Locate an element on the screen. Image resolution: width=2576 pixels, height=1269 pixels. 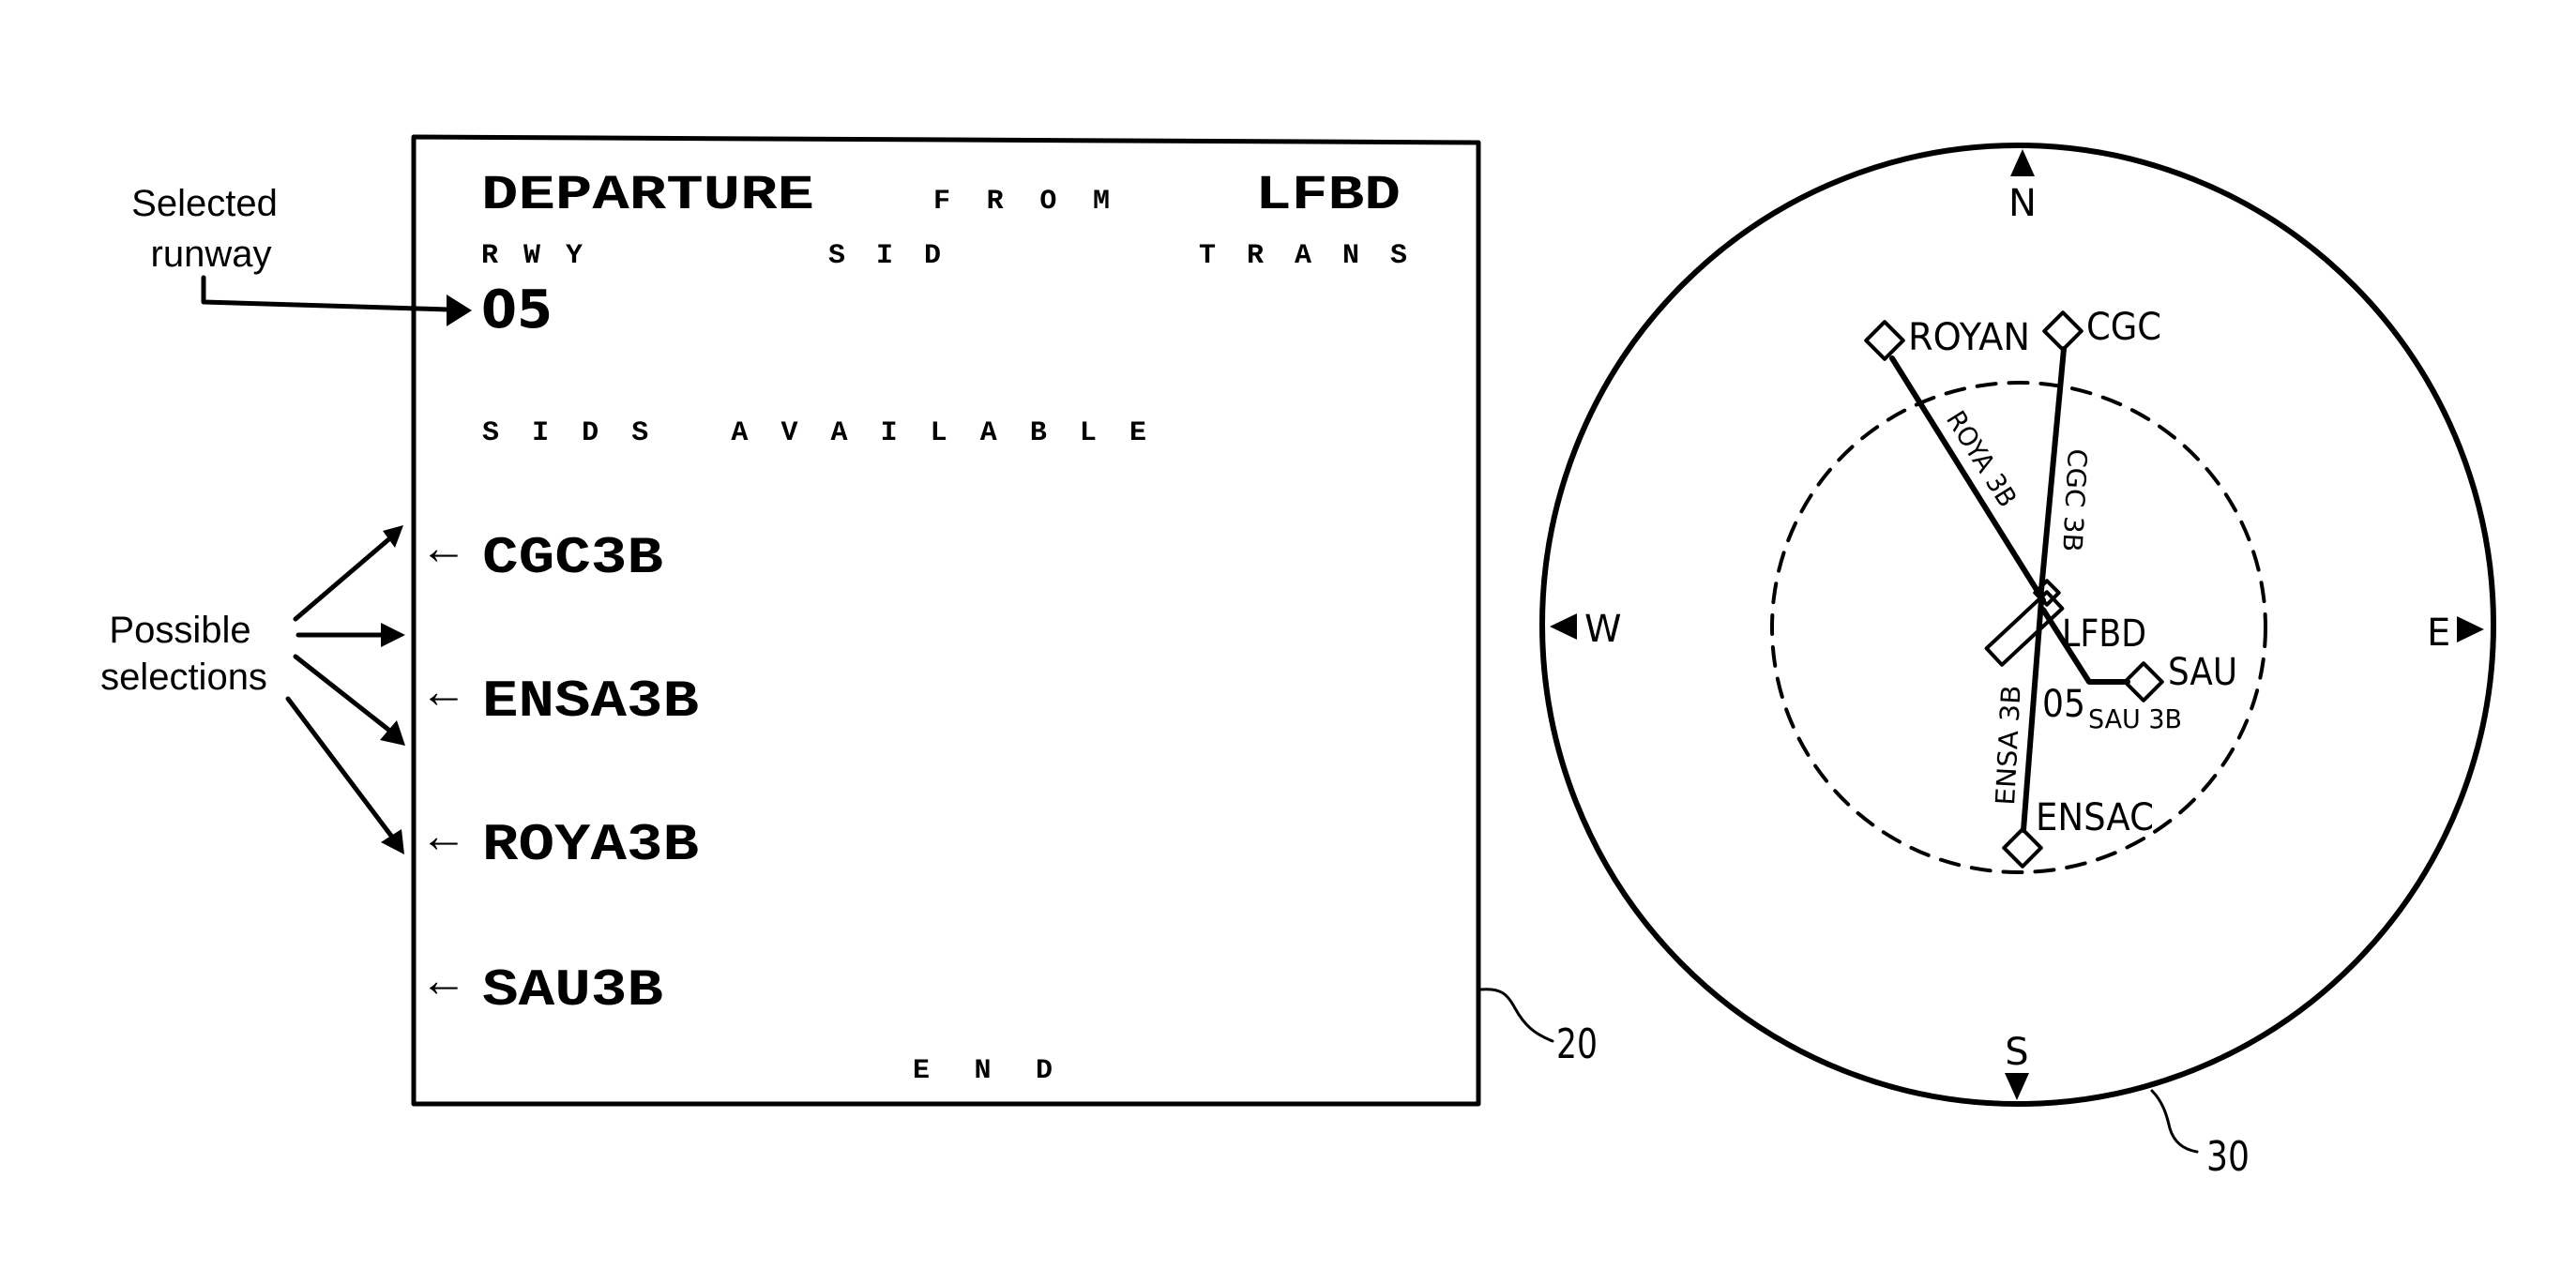
reference-numeral-30: 30 is located at coordinates (2200, 1135).